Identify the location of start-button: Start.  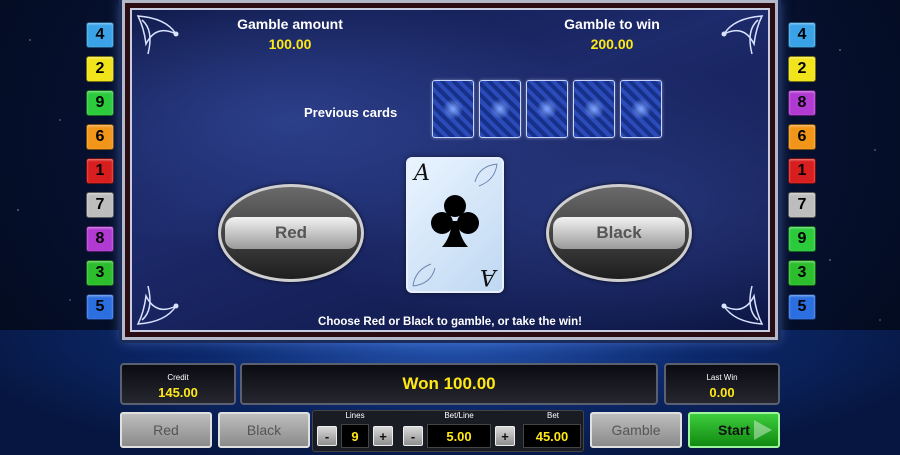
(734, 430).